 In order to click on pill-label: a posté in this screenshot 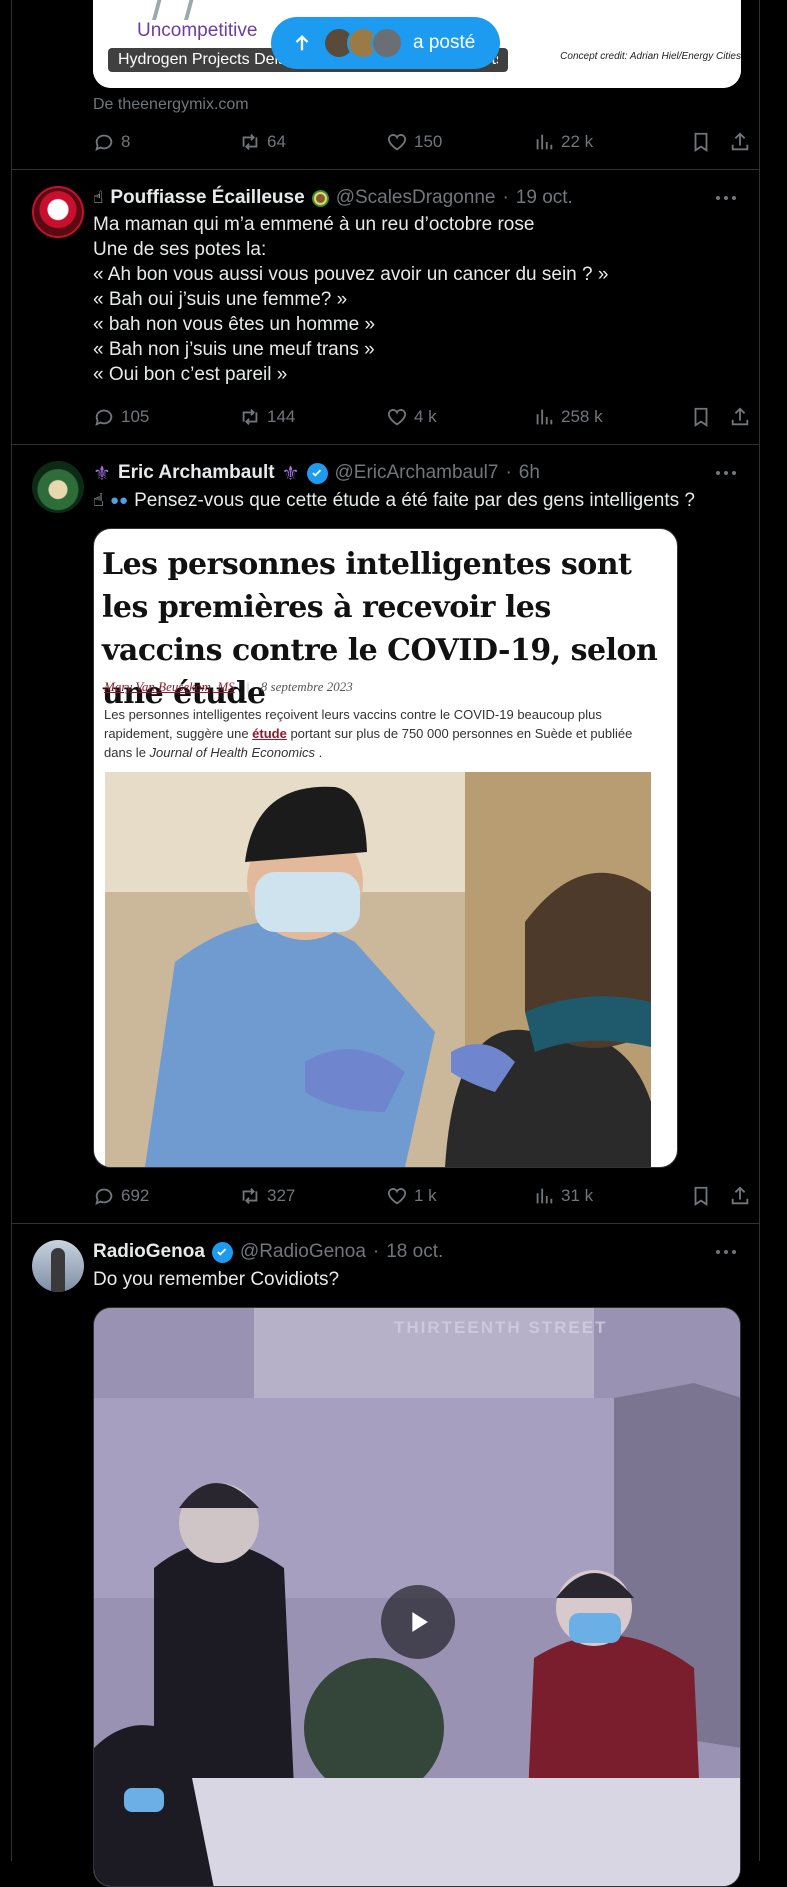, I will do `click(444, 42)`.